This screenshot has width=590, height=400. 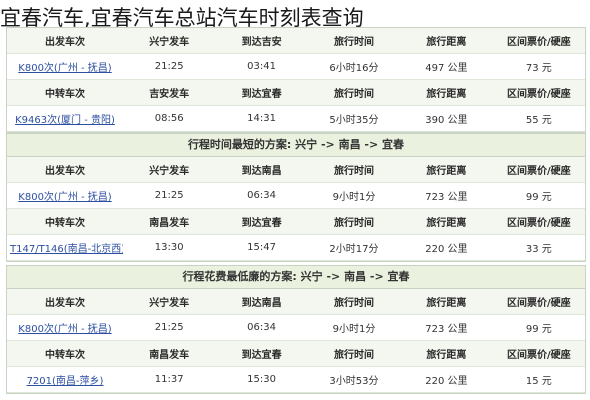 What do you see at coordinates (261, 118) in the screenshot?
I see `table-cell: 14:31` at bounding box center [261, 118].